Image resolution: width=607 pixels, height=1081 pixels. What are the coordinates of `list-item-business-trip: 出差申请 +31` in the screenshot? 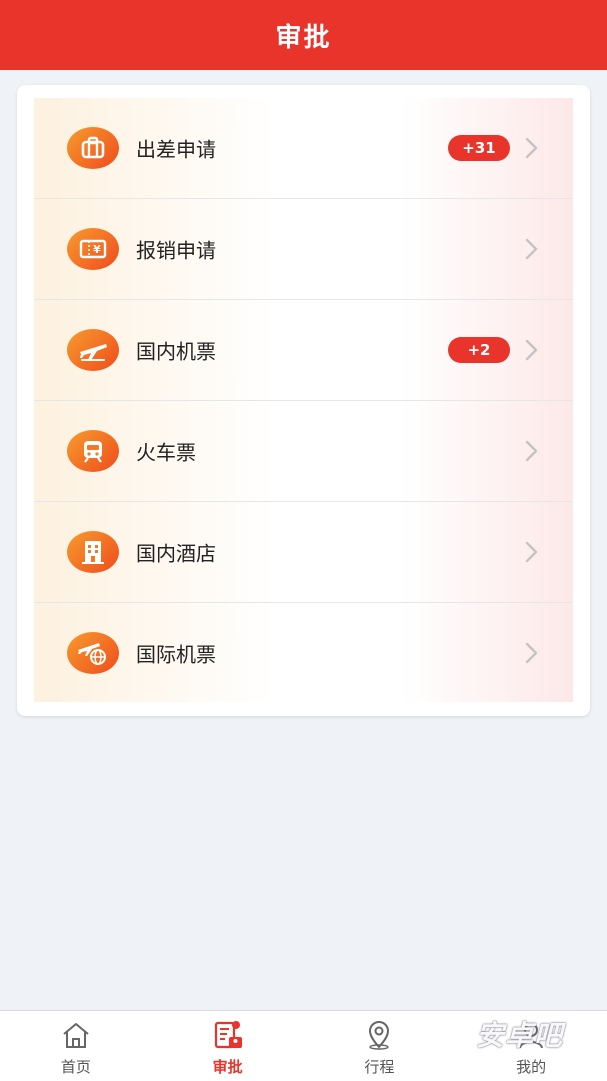 It's located at (303, 148).